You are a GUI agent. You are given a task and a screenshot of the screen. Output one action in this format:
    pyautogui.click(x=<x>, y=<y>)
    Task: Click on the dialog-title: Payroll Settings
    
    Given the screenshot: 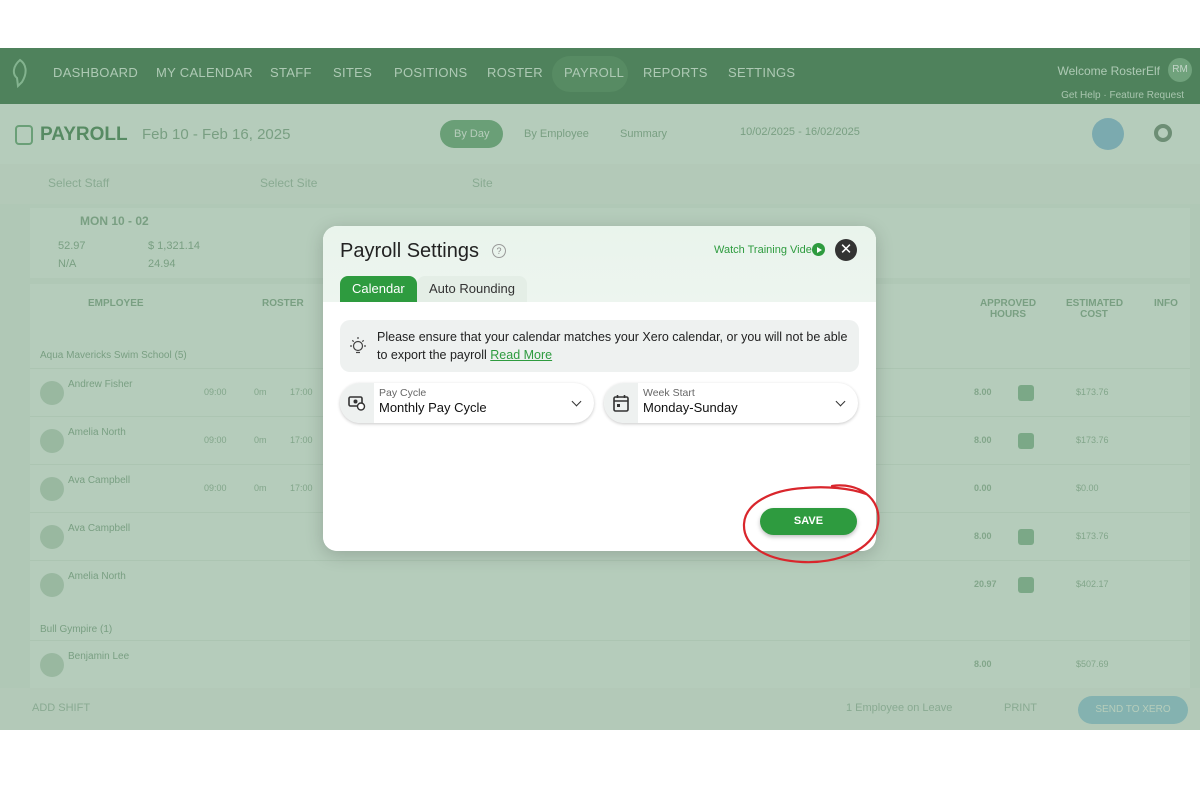 What is the action you would take?
    pyautogui.click(x=409, y=251)
    